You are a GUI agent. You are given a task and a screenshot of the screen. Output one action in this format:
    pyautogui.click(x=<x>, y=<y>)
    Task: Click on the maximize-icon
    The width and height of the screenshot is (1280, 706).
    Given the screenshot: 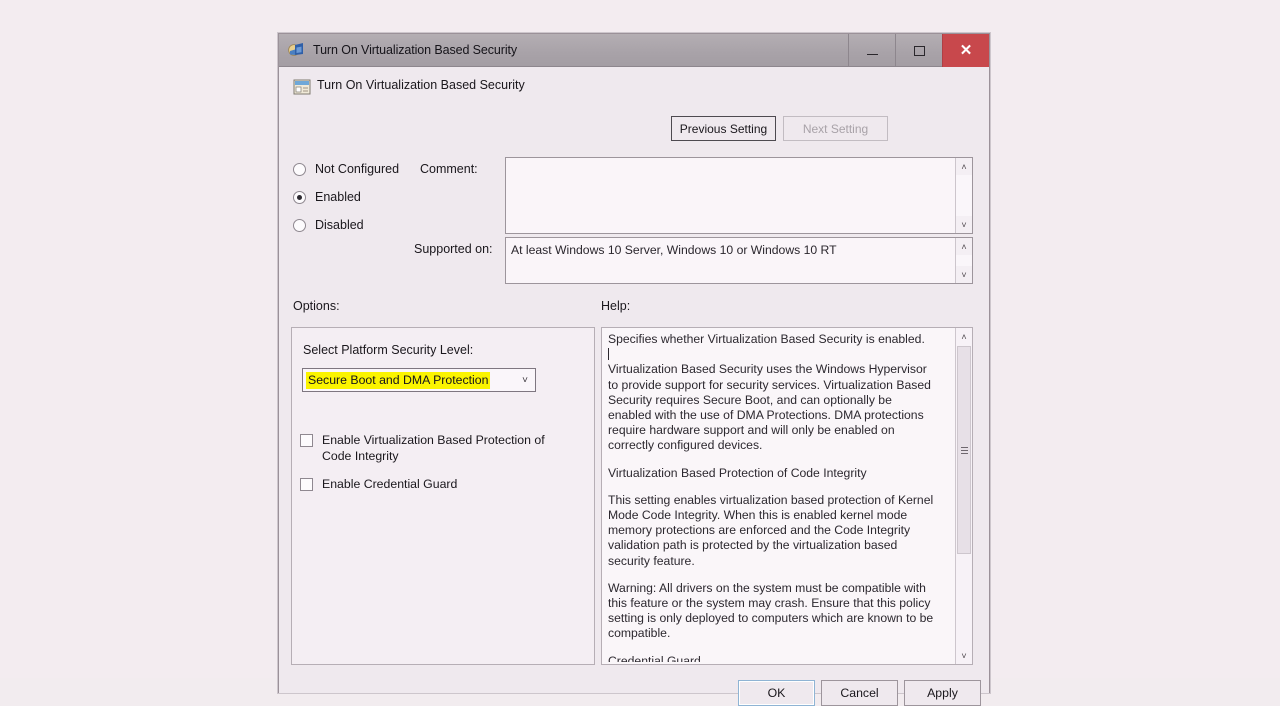 What is the action you would take?
    pyautogui.click(x=919, y=51)
    